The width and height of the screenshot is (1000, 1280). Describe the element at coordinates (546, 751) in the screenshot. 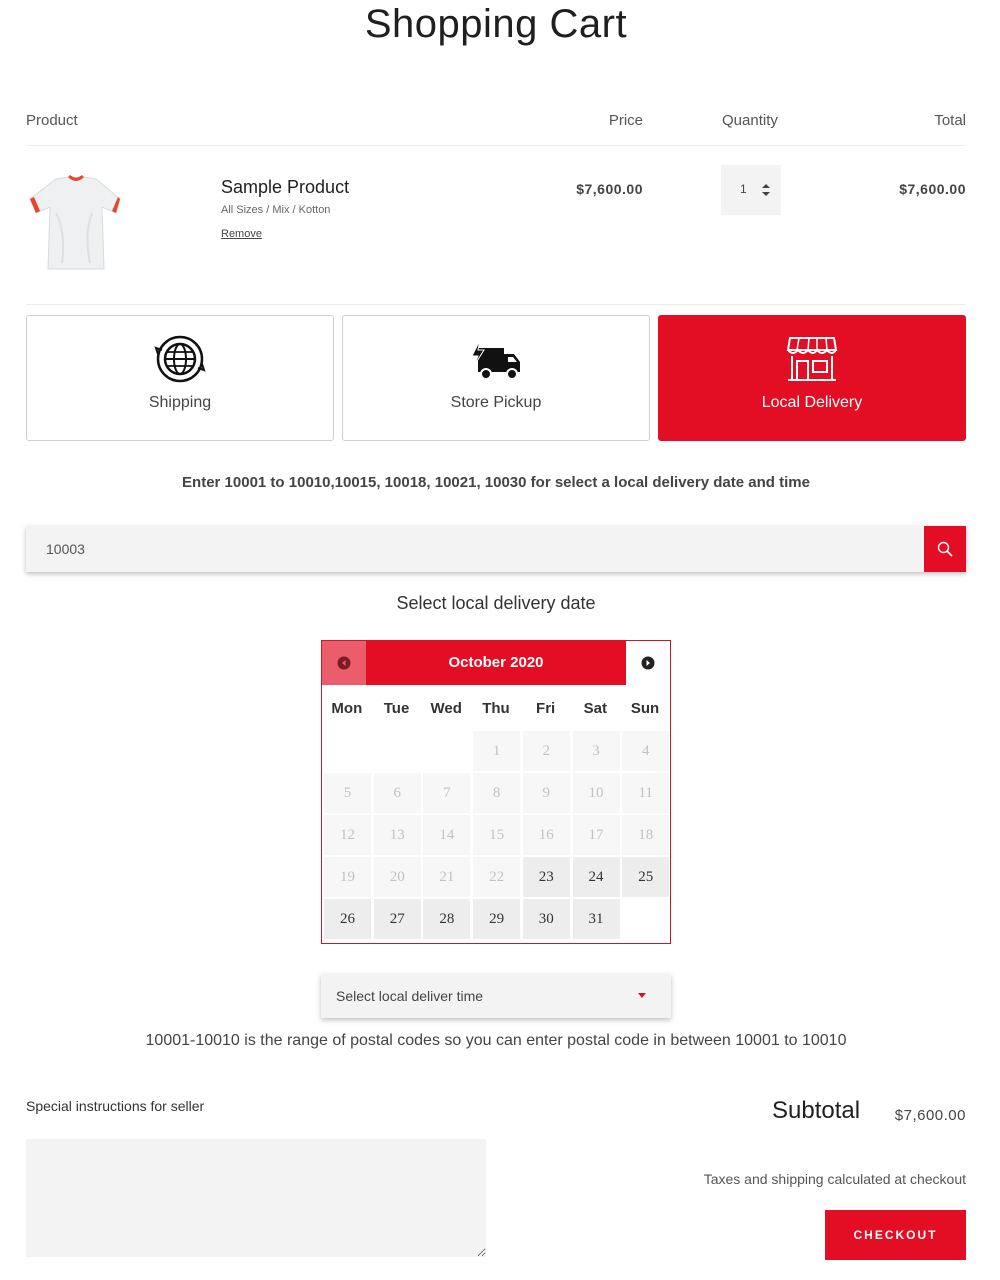

I see `calendar-day: 2` at that location.